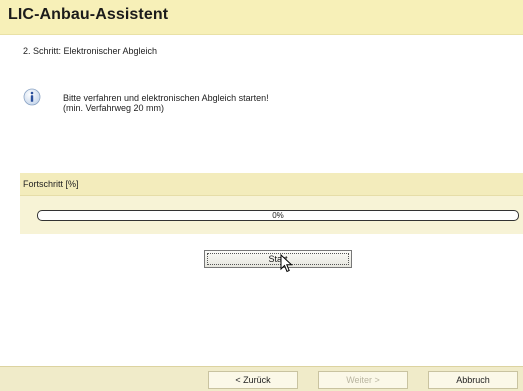 This screenshot has height=391, width=523. What do you see at coordinates (271, 184) in the screenshot?
I see `progress-panel-header: Fortschritt [%]` at bounding box center [271, 184].